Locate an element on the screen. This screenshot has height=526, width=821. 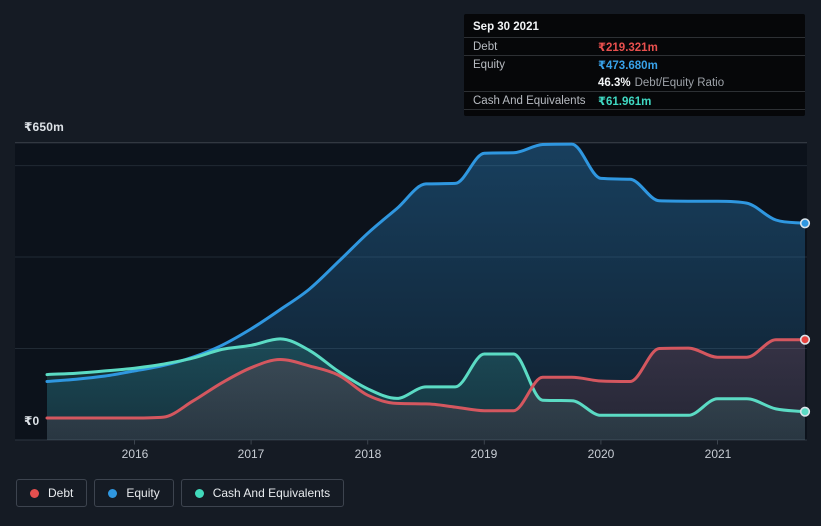
equity-series-dot-icon is located at coordinates (113, 493).